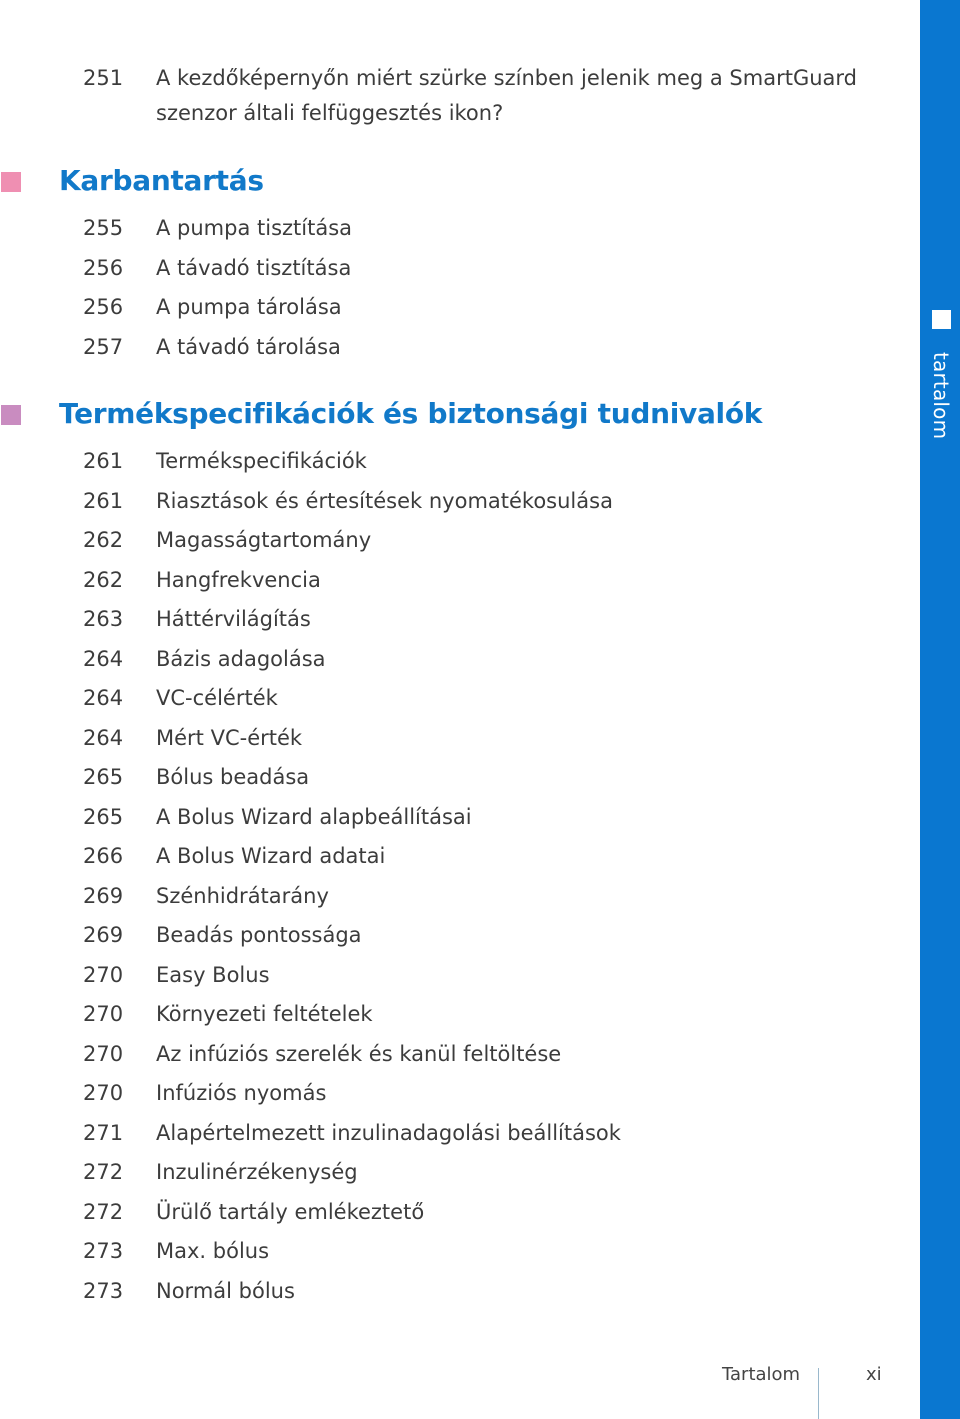 This screenshot has height=1419, width=960. Describe the element at coordinates (213, 974) in the screenshot. I see `toc-entry-title: Easy Bolus` at that location.